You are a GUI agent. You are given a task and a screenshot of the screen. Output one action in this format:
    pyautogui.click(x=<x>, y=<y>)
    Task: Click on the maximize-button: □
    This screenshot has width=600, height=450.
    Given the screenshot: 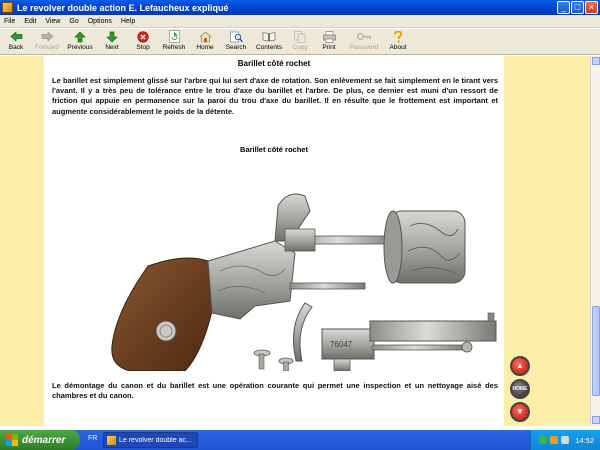 What is the action you would take?
    pyautogui.click(x=577, y=7)
    